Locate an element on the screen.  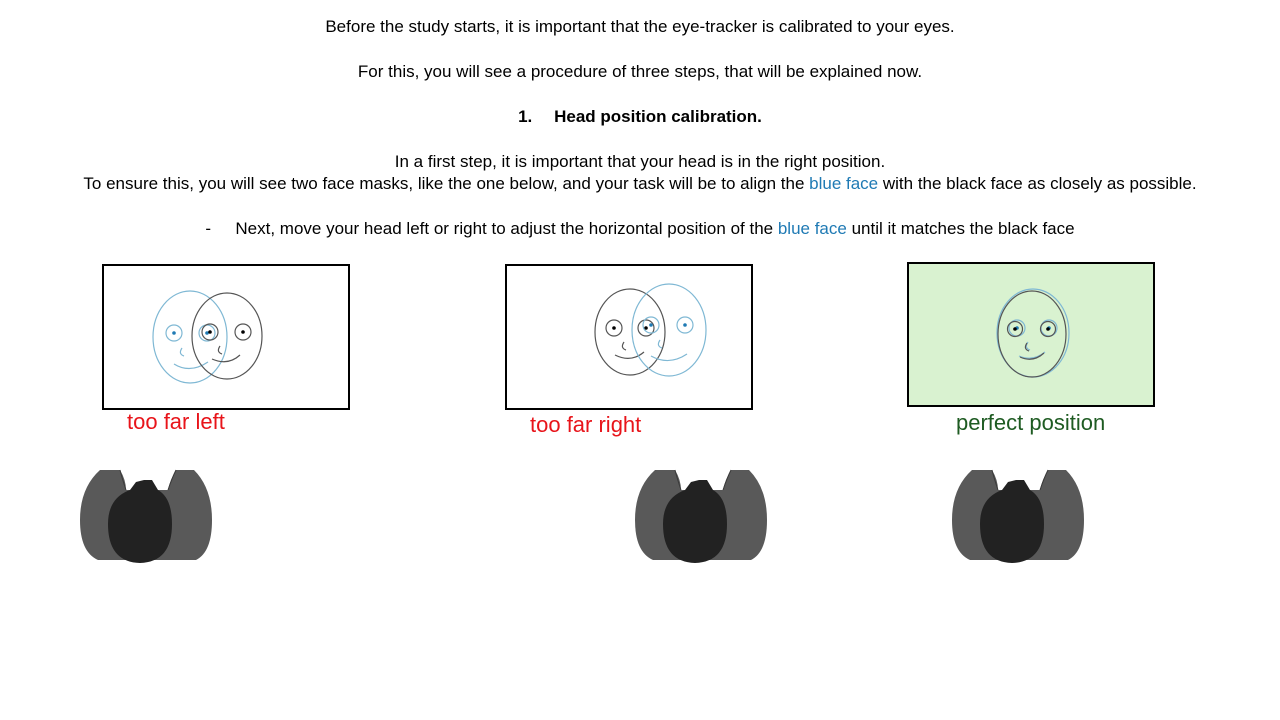
step-number: 1. is located at coordinates (525, 116).